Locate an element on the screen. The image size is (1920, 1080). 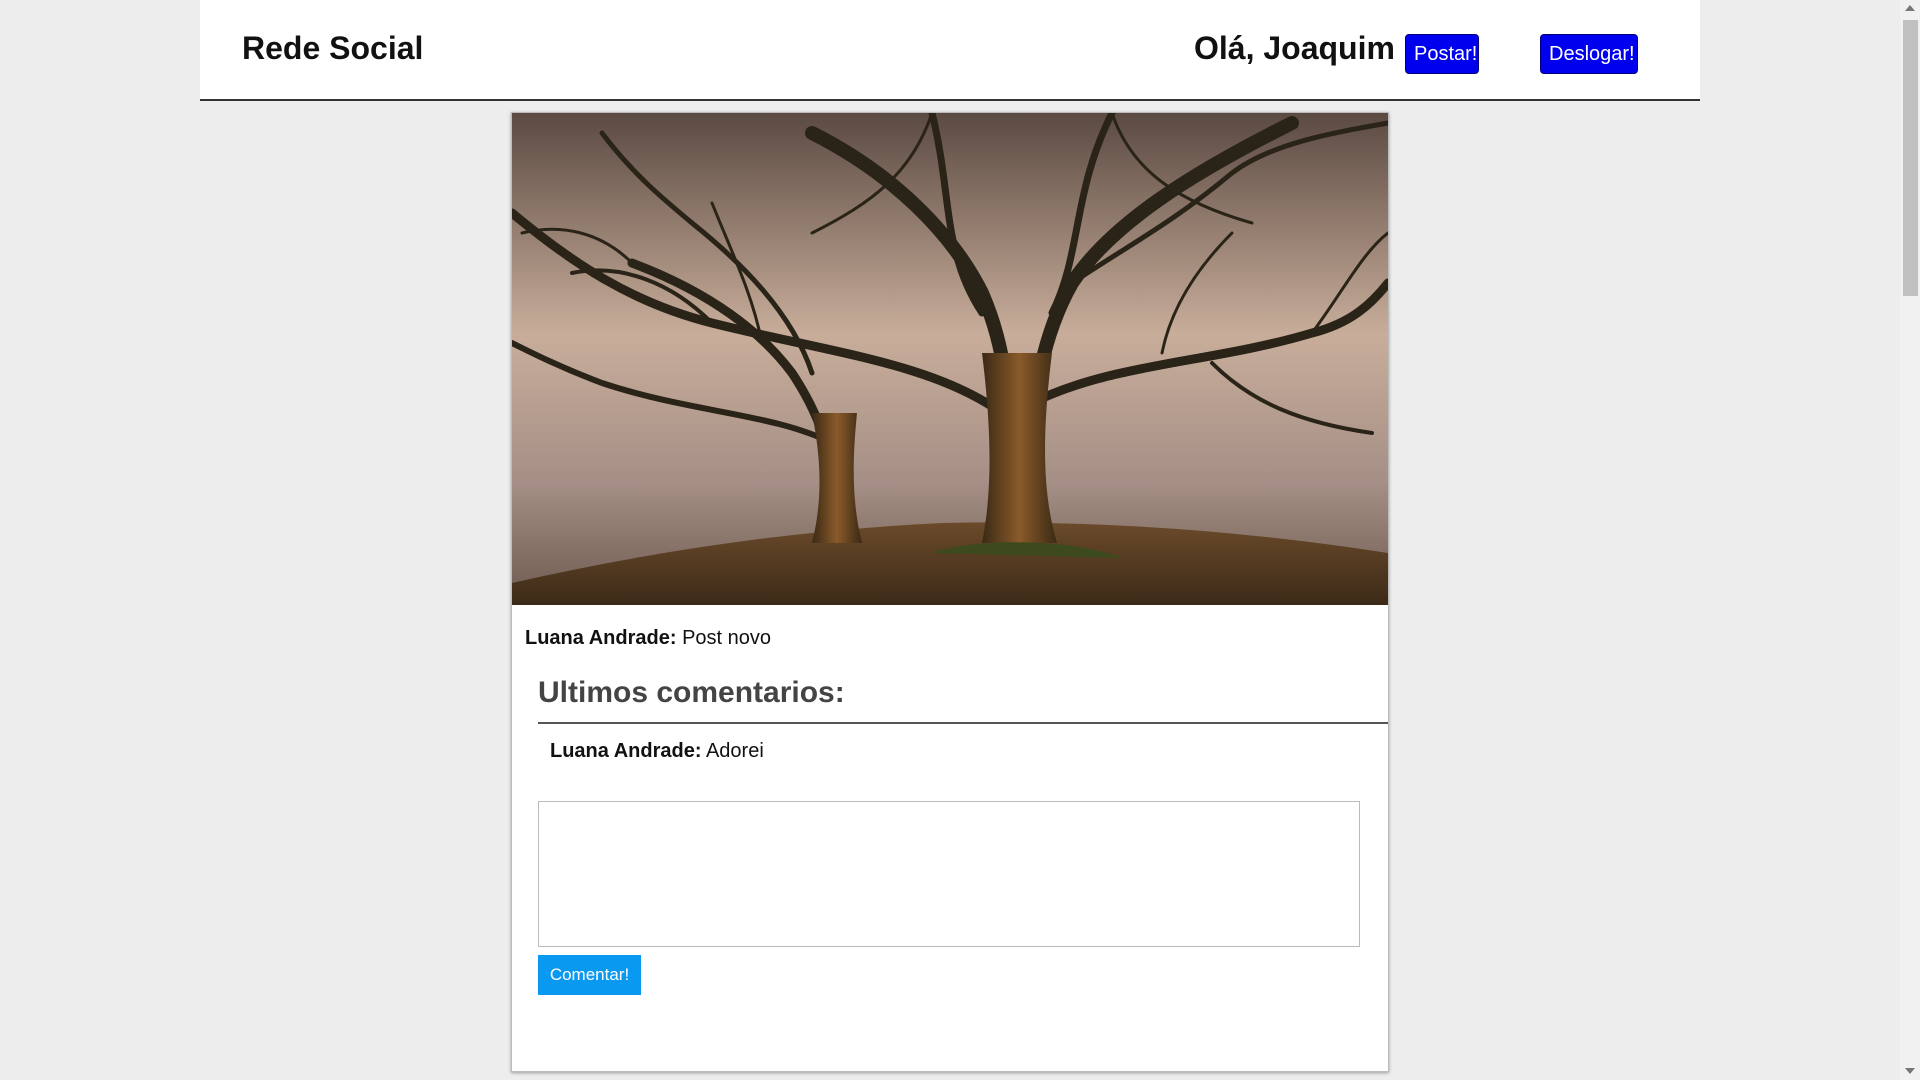
comment-input is located at coordinates (949, 874).